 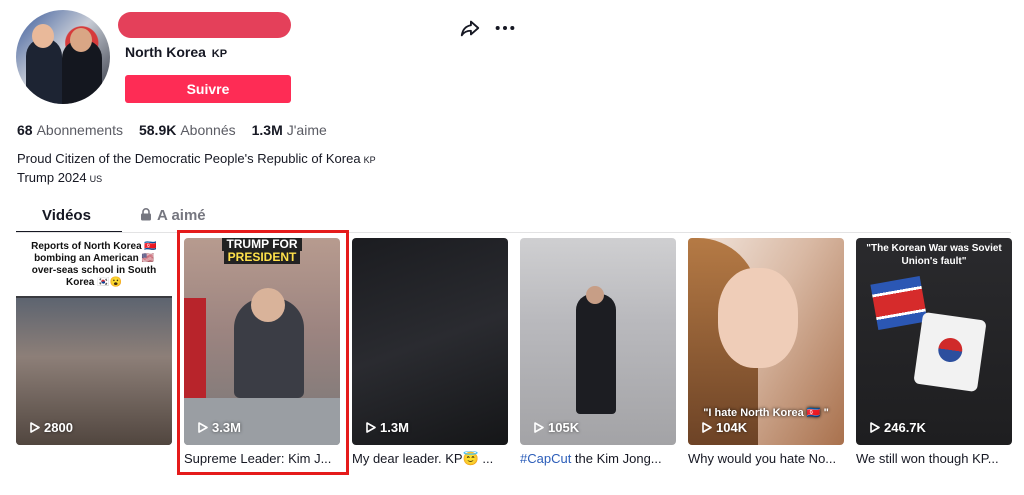 I want to click on video-view-count: 2800, so click(x=51, y=427).